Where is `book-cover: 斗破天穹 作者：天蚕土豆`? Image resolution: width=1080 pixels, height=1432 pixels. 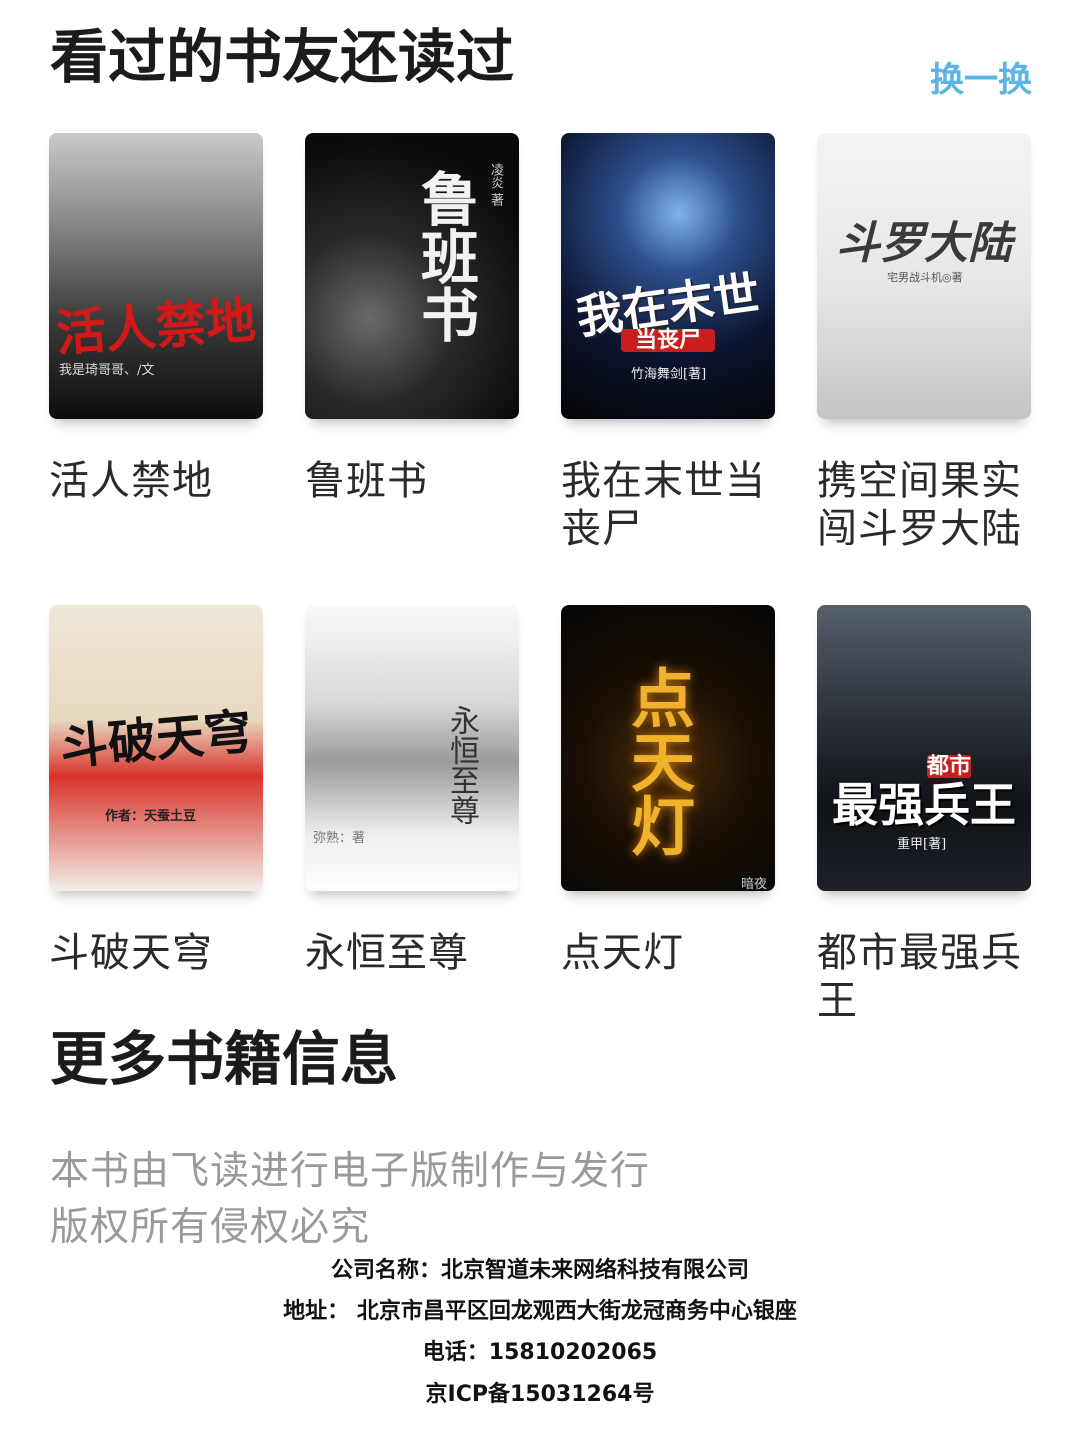
book-cover: 斗破天穹 作者：天蚕土豆 is located at coordinates (156, 748).